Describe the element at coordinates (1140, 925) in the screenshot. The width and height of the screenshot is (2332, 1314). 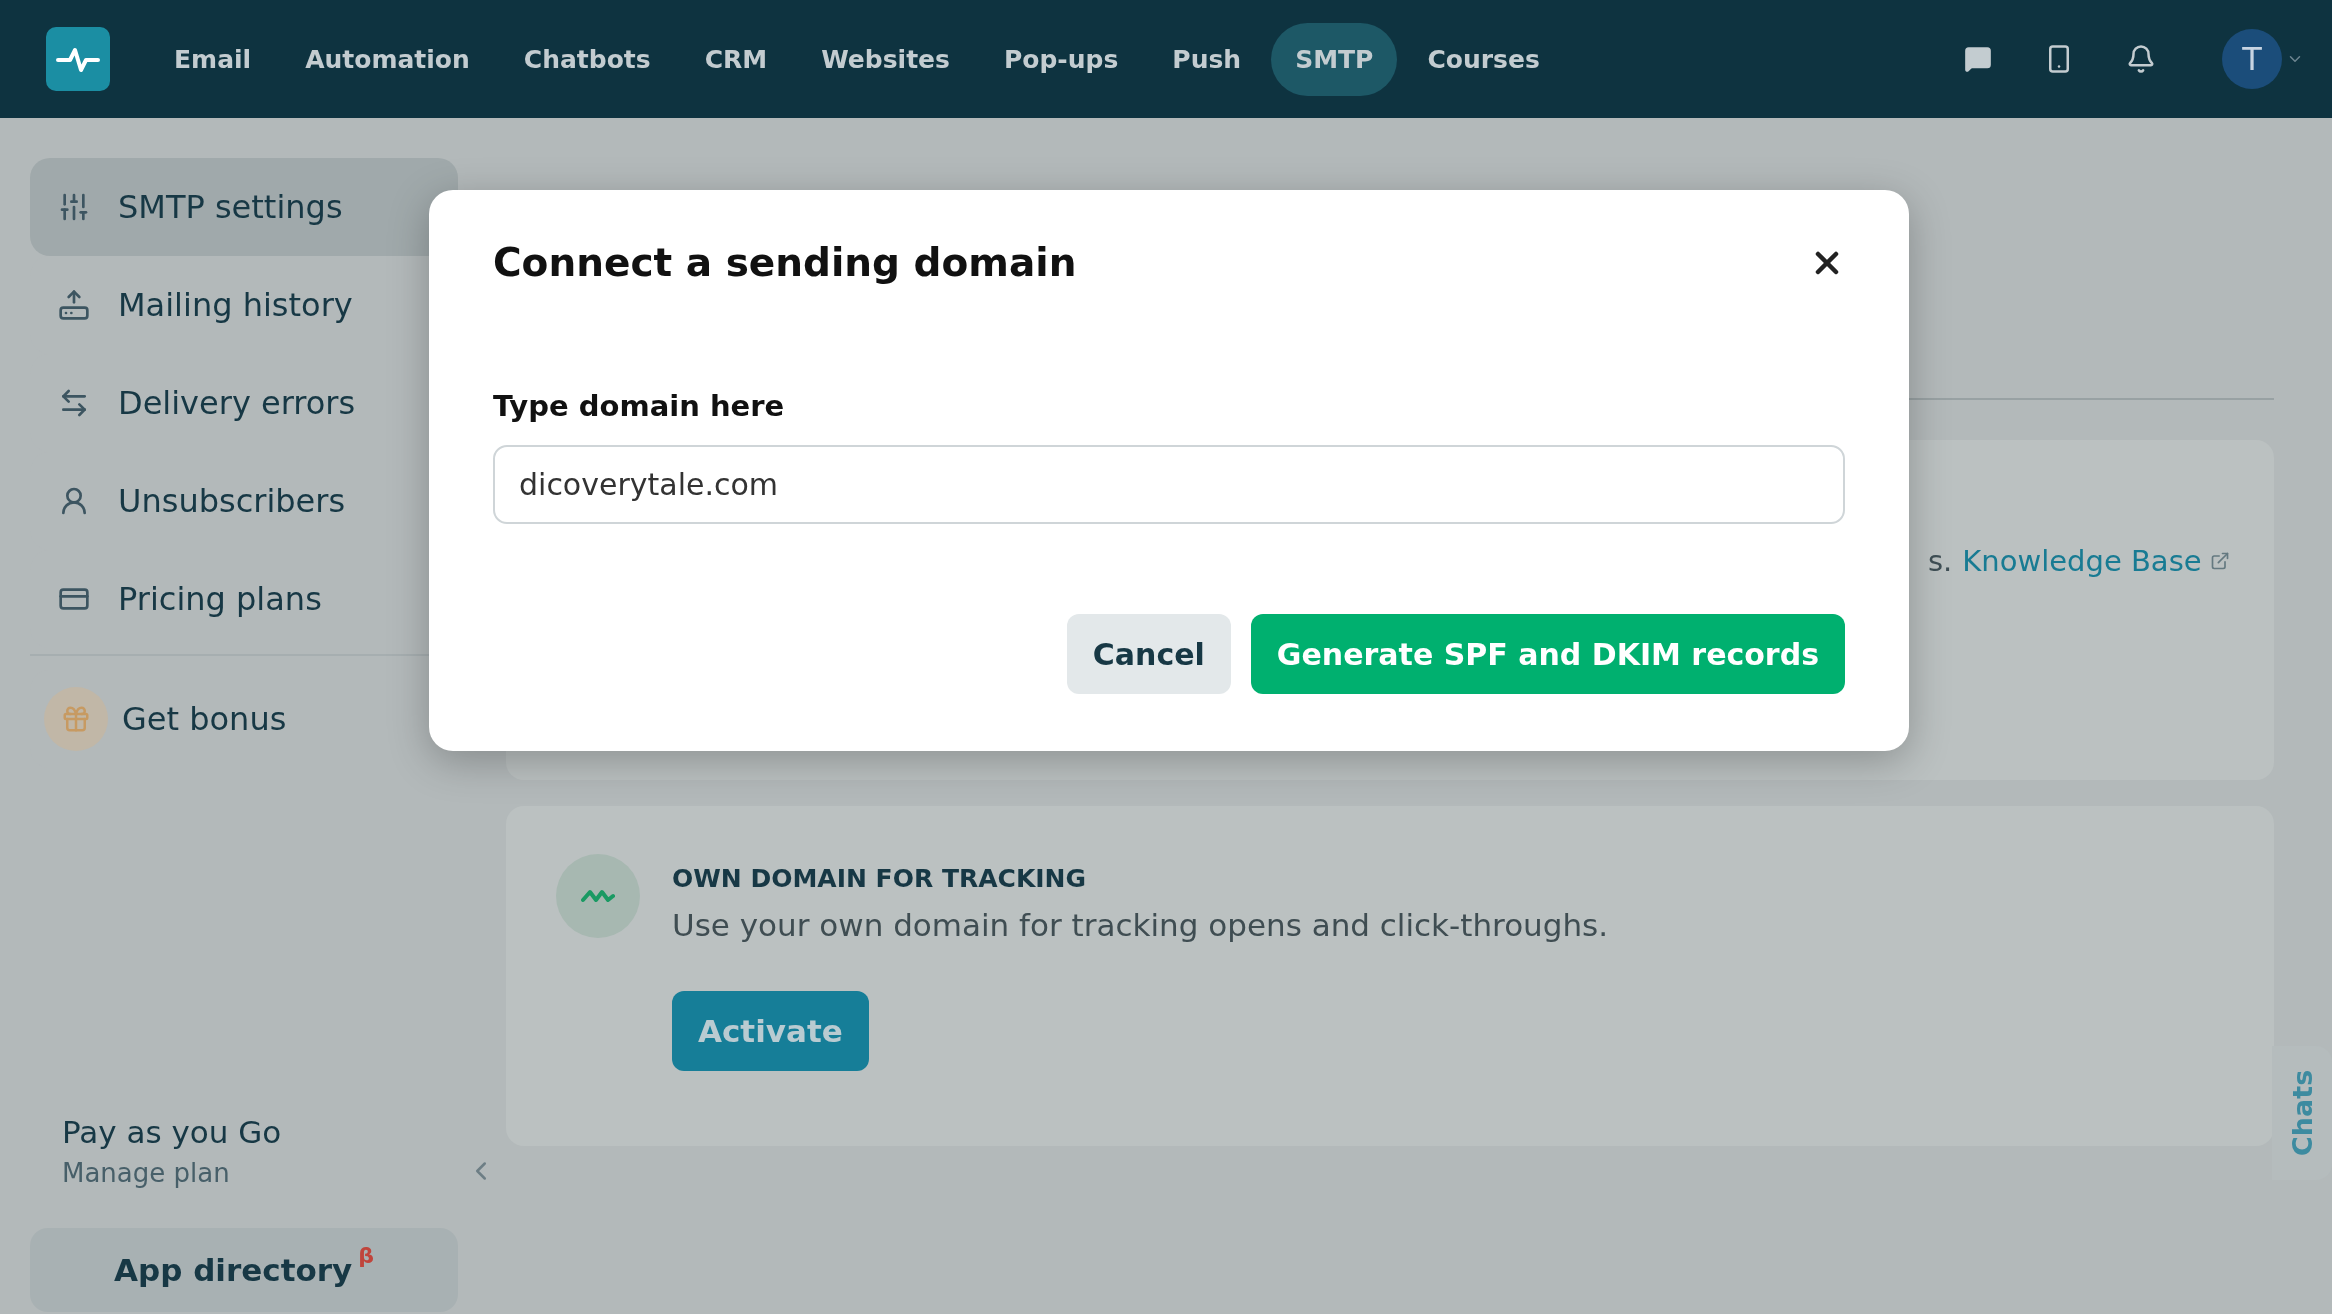
I see `card-description: Use your own domain for tracking opens and click-throughs.` at that location.